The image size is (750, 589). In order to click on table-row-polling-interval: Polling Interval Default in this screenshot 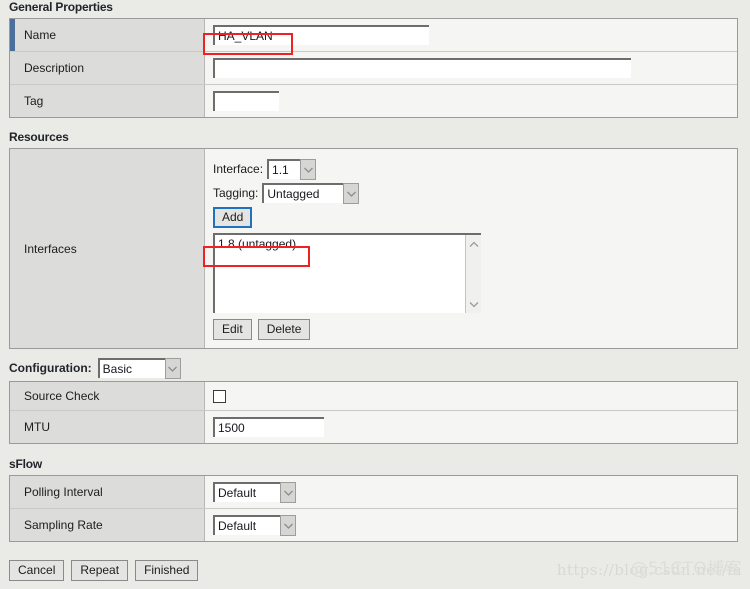, I will do `click(373, 492)`.